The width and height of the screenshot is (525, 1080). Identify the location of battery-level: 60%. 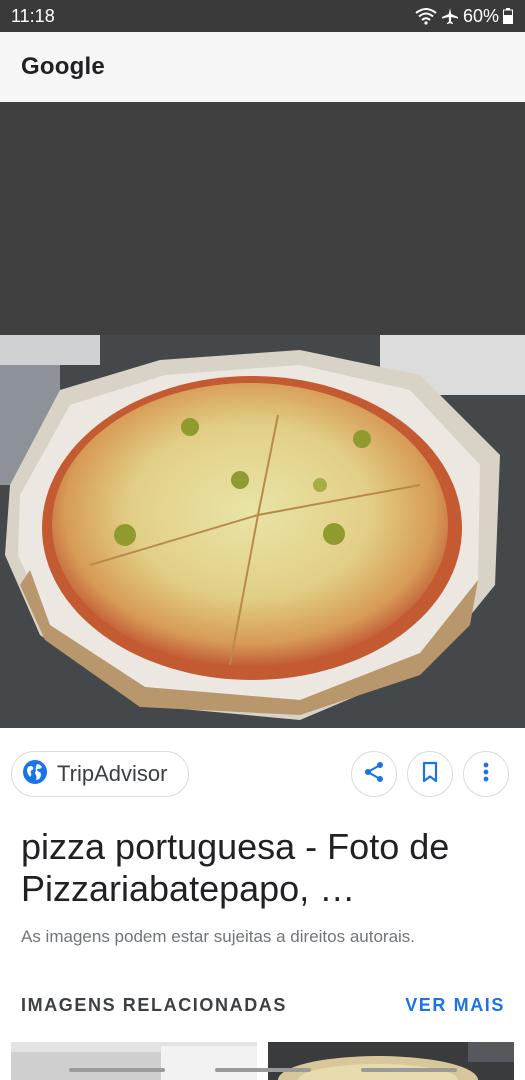
(480, 15).